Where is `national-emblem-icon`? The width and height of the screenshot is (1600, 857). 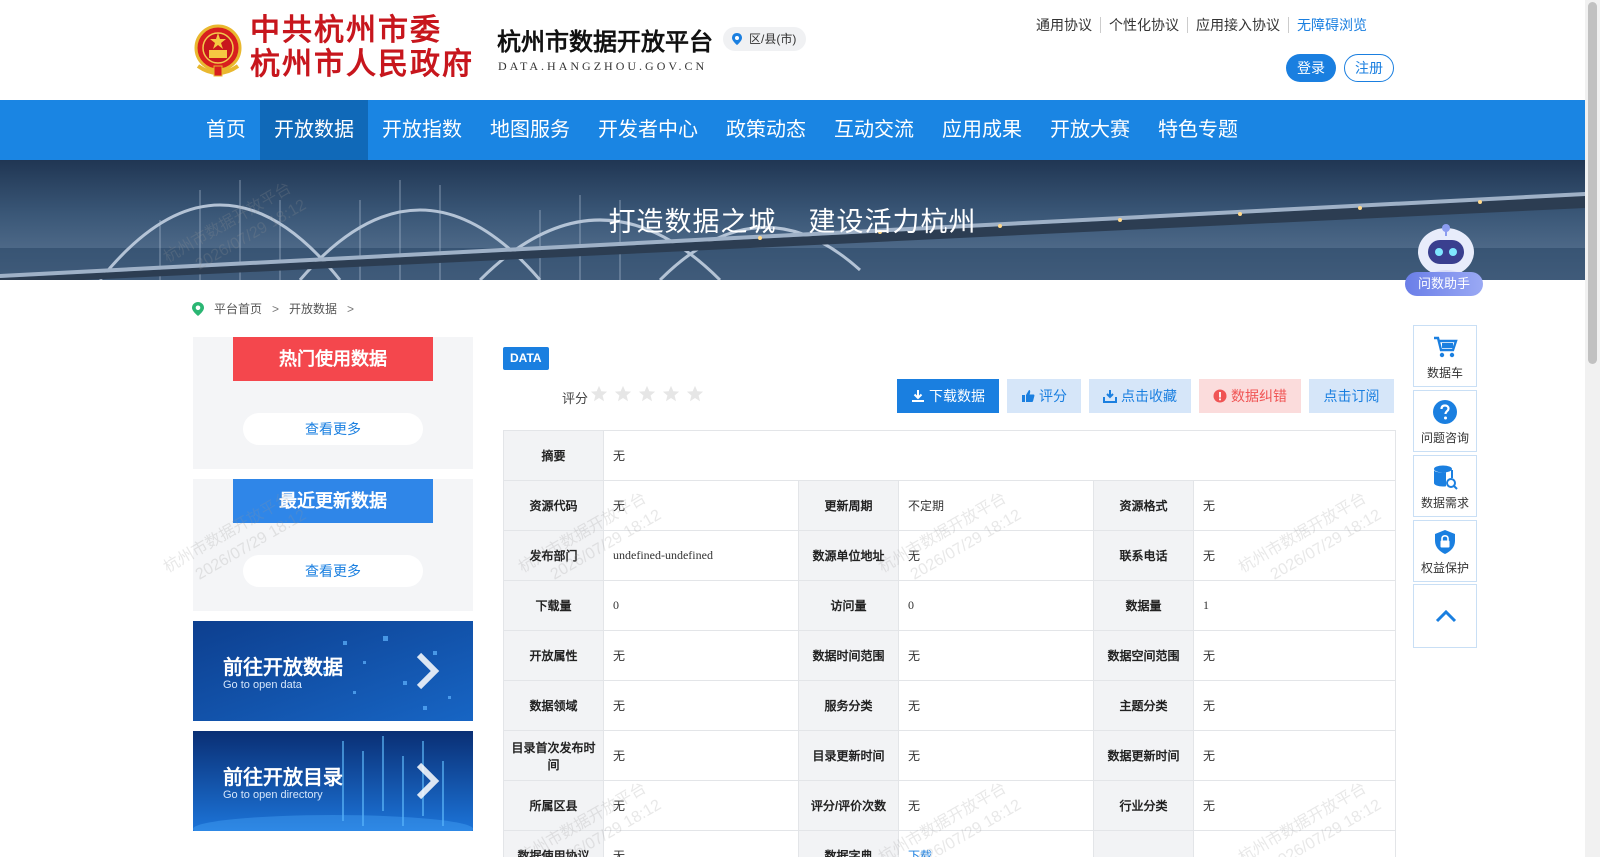 national-emblem-icon is located at coordinates (218, 50).